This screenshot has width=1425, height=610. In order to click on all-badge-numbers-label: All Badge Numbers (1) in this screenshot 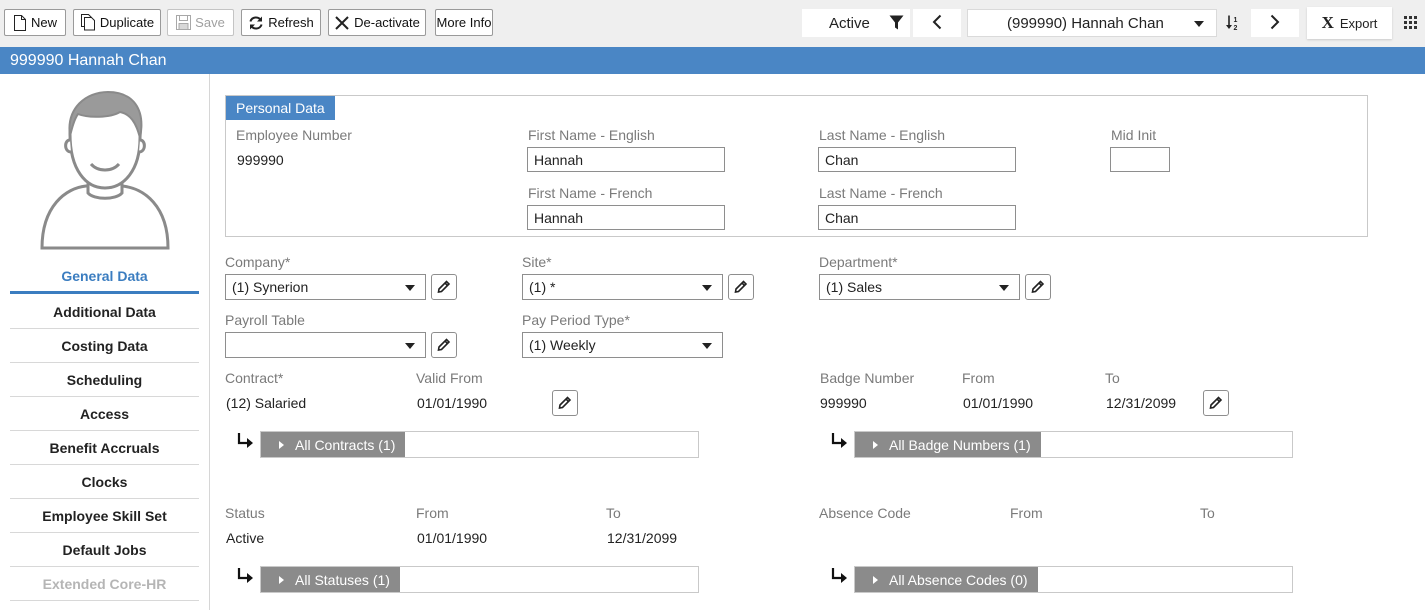, I will do `click(960, 444)`.